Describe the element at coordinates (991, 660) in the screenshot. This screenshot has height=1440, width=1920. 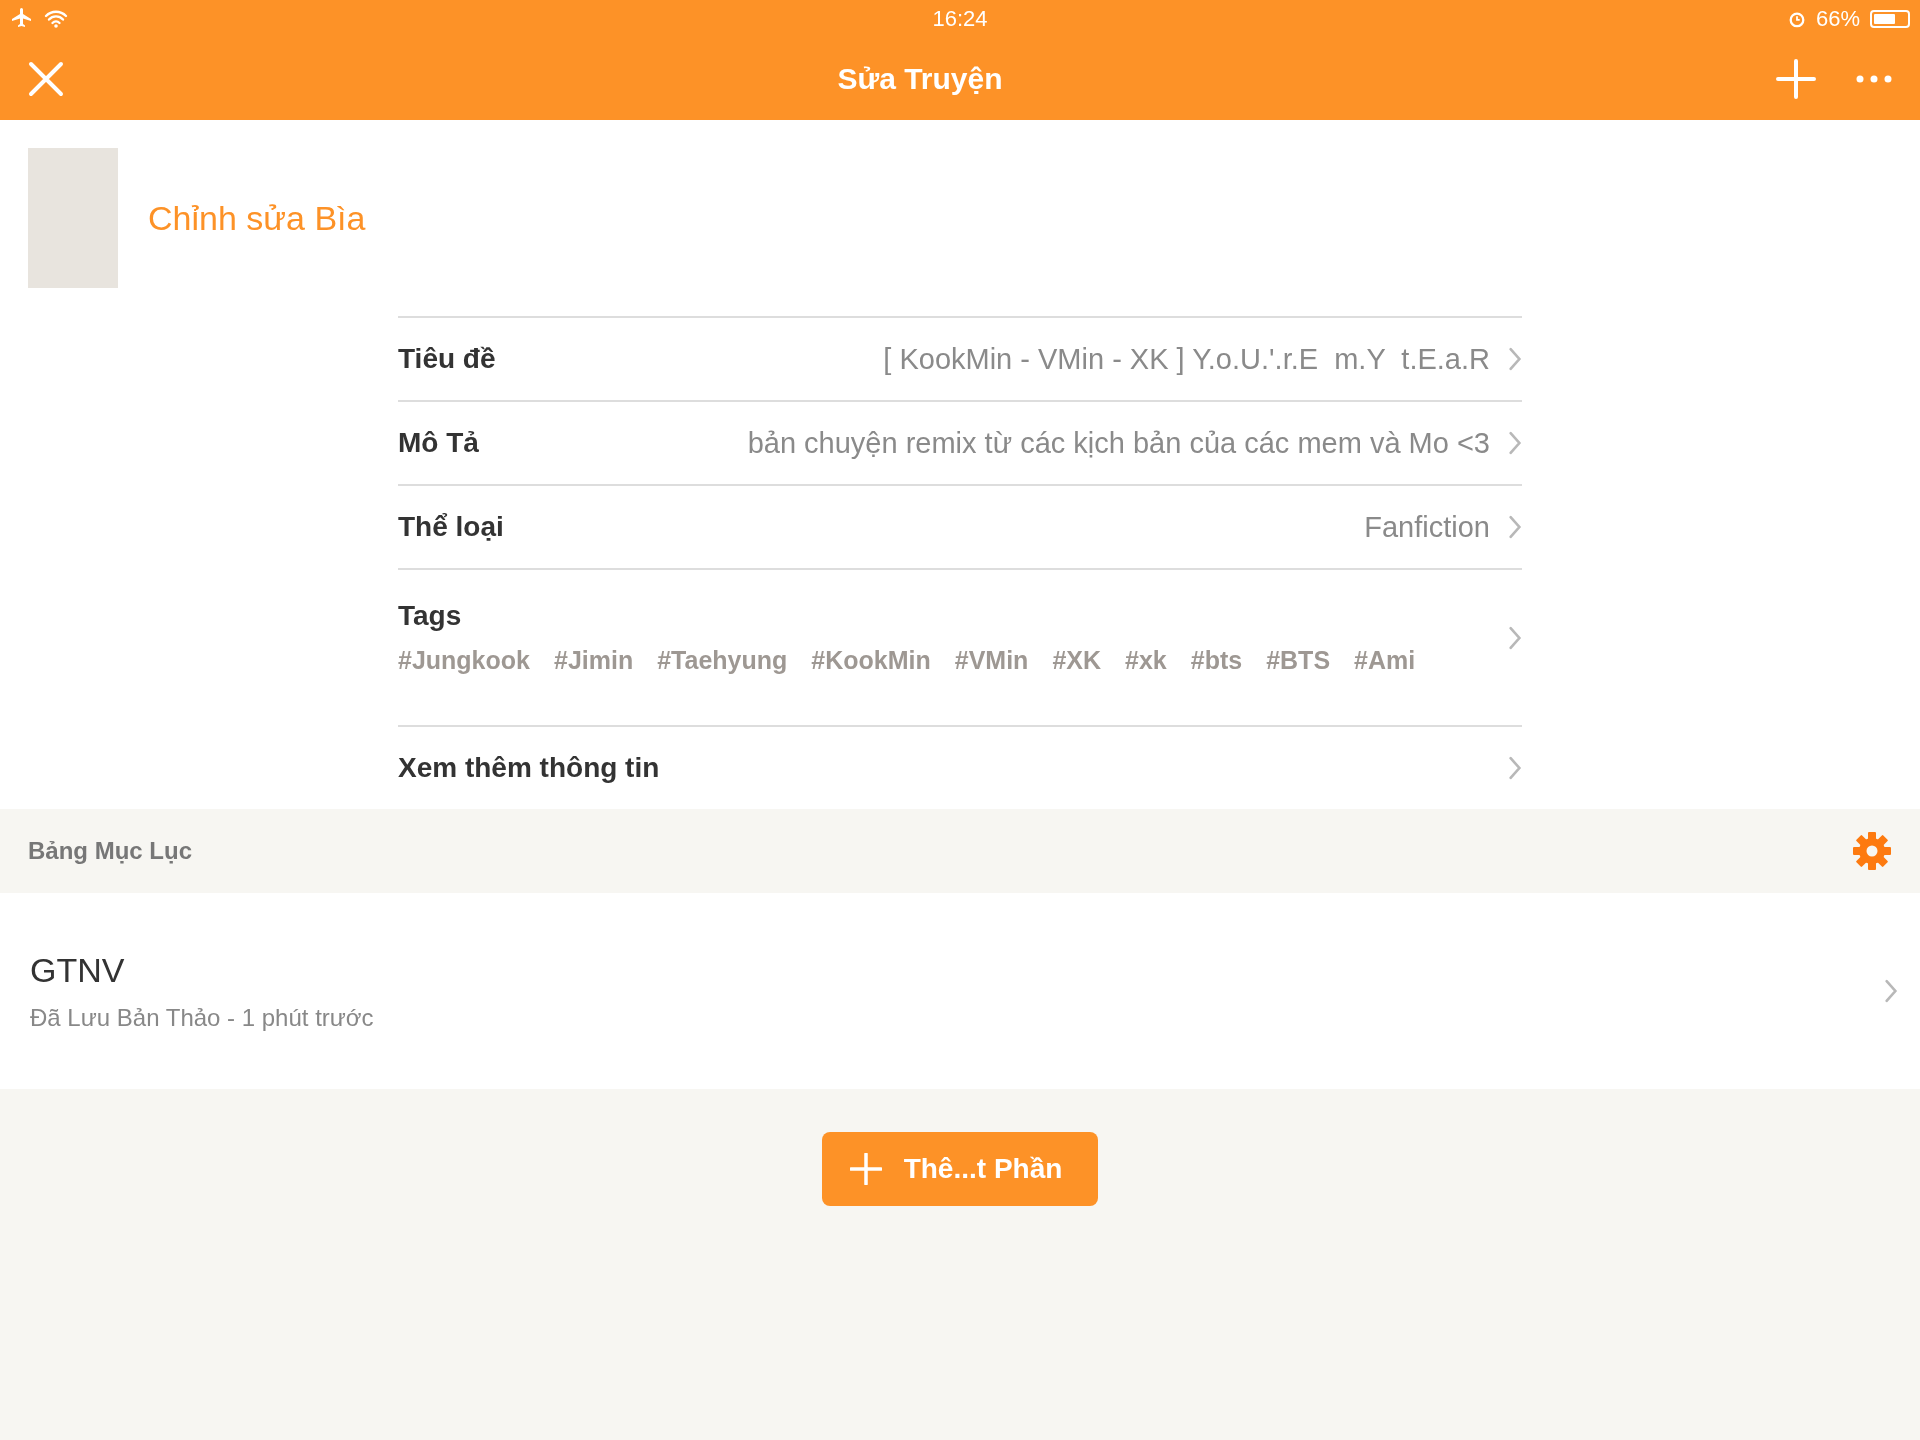
I see `tag: #VMin` at that location.